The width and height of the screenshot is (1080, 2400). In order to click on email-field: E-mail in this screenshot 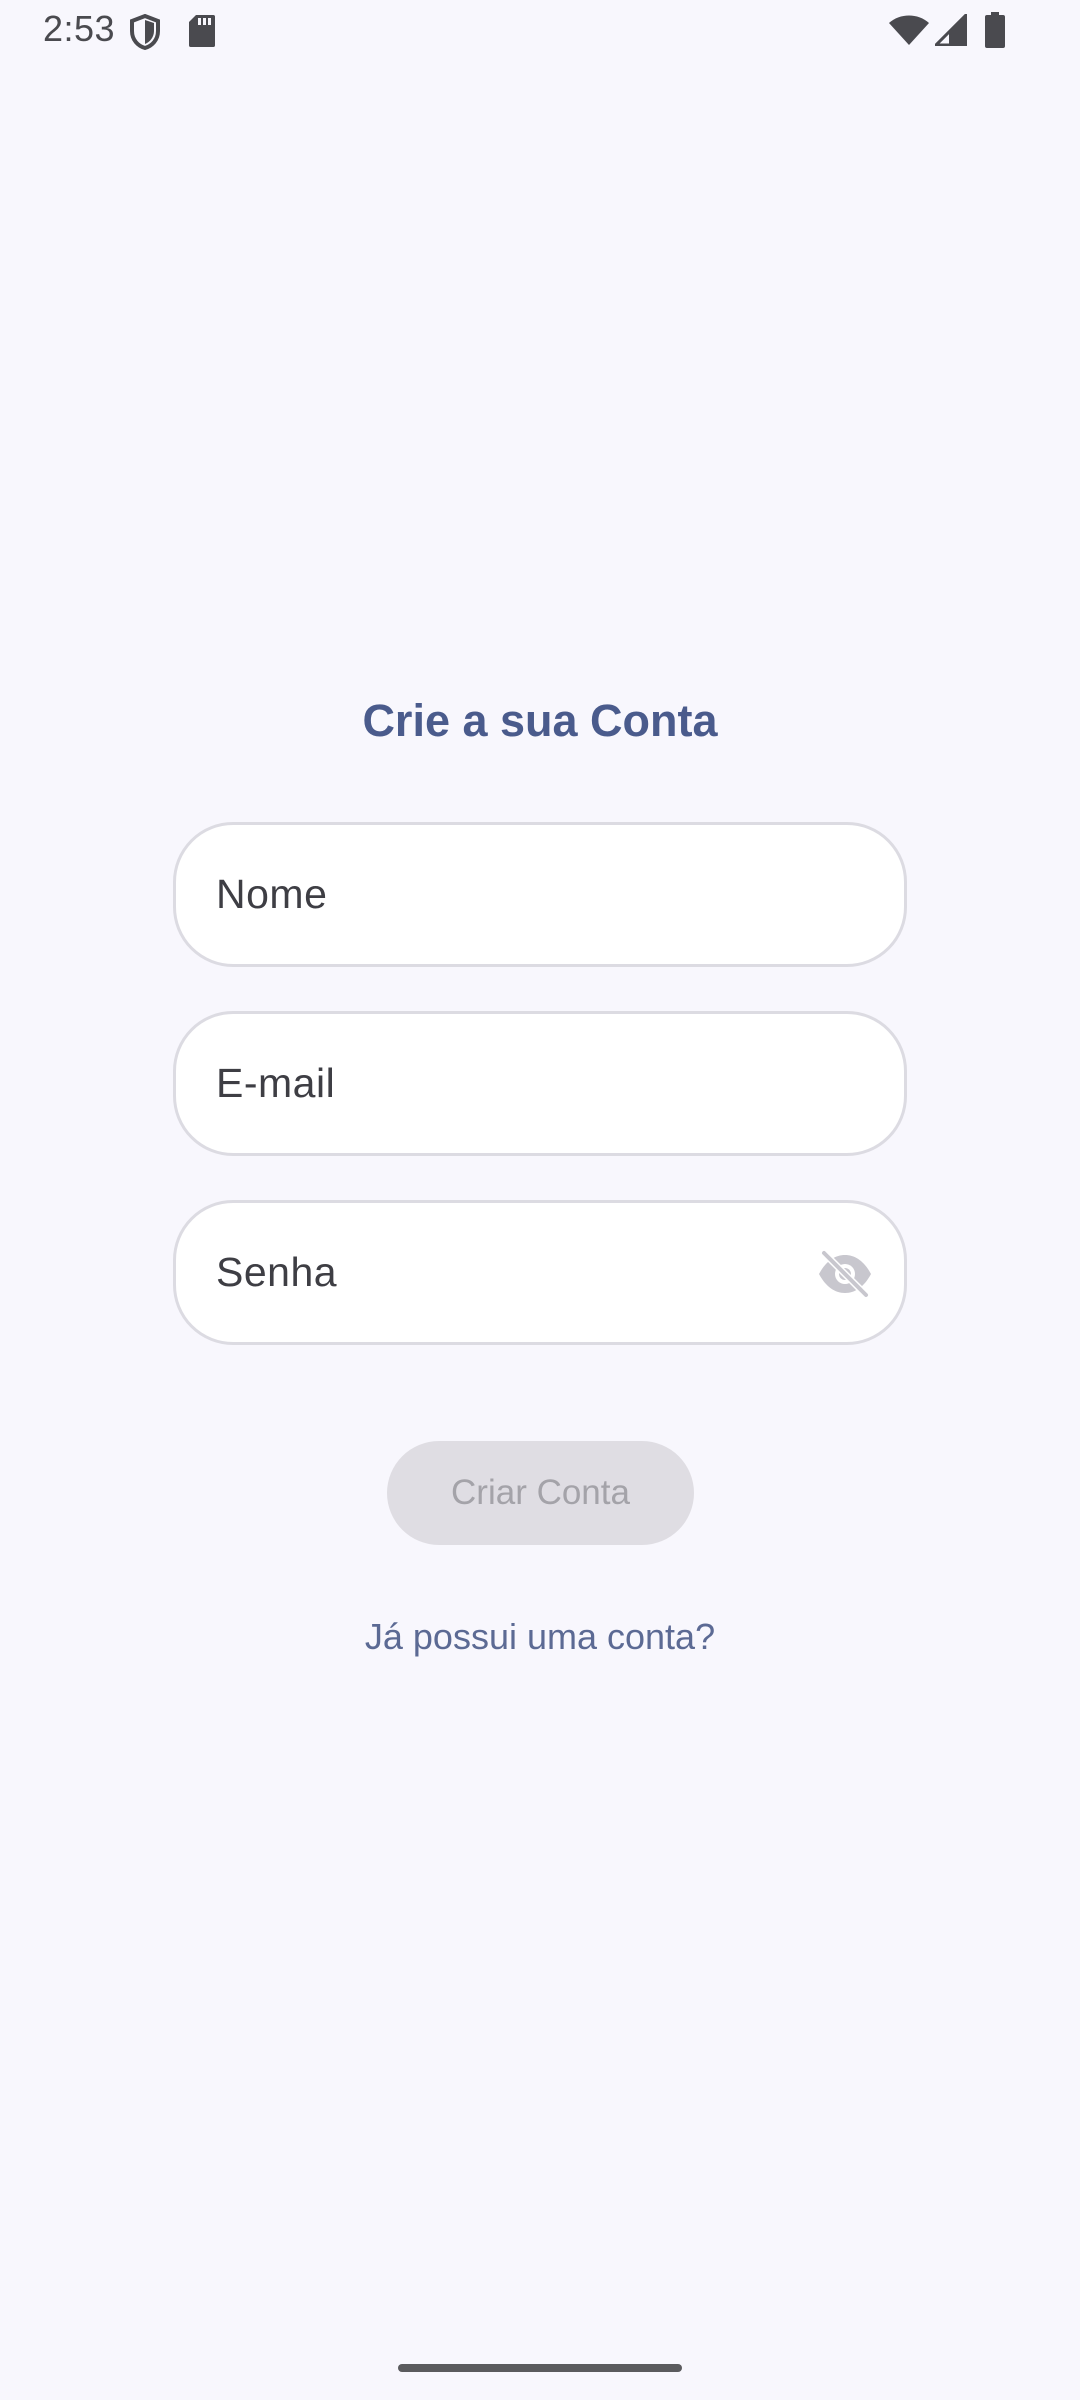, I will do `click(540, 1083)`.